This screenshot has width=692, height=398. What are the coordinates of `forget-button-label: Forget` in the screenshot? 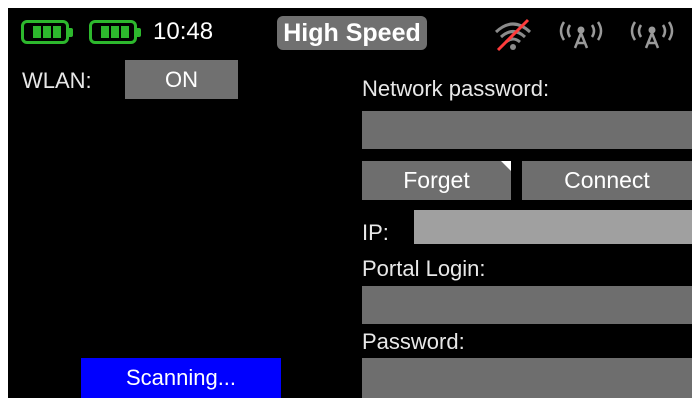 It's located at (436, 180).